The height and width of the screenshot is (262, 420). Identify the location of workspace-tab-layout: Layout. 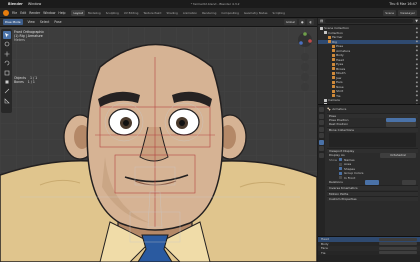
(78, 12).